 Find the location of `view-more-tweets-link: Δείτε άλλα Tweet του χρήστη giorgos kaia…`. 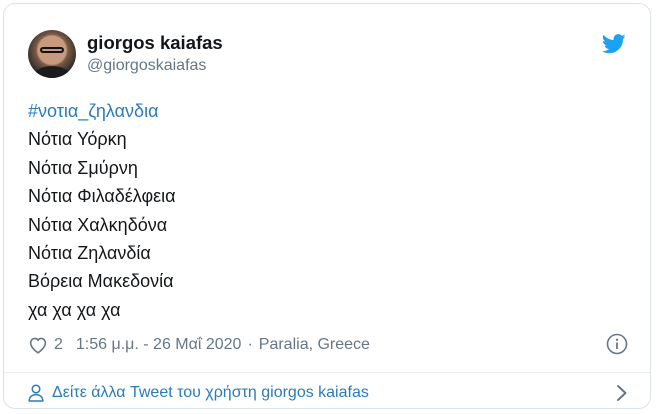

view-more-tweets-link: Δείτε άλλα Tweet του χρήστη giorgos kaia… is located at coordinates (328, 393).